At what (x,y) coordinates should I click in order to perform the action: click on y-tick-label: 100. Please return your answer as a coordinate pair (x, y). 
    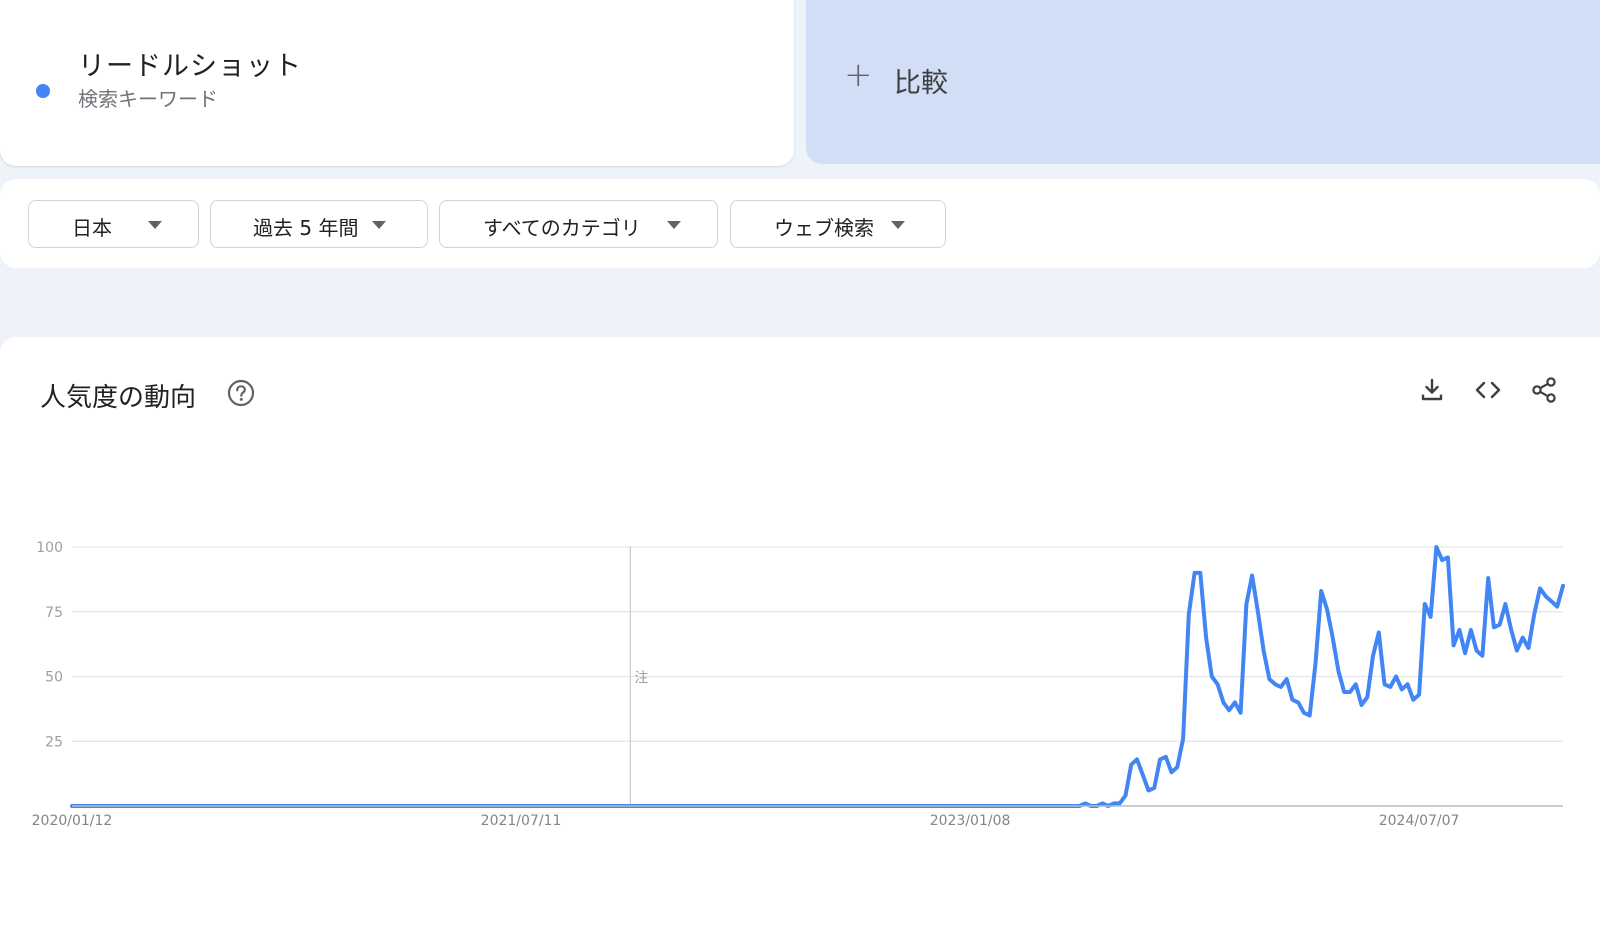
    Looking at the image, I should click on (49, 548).